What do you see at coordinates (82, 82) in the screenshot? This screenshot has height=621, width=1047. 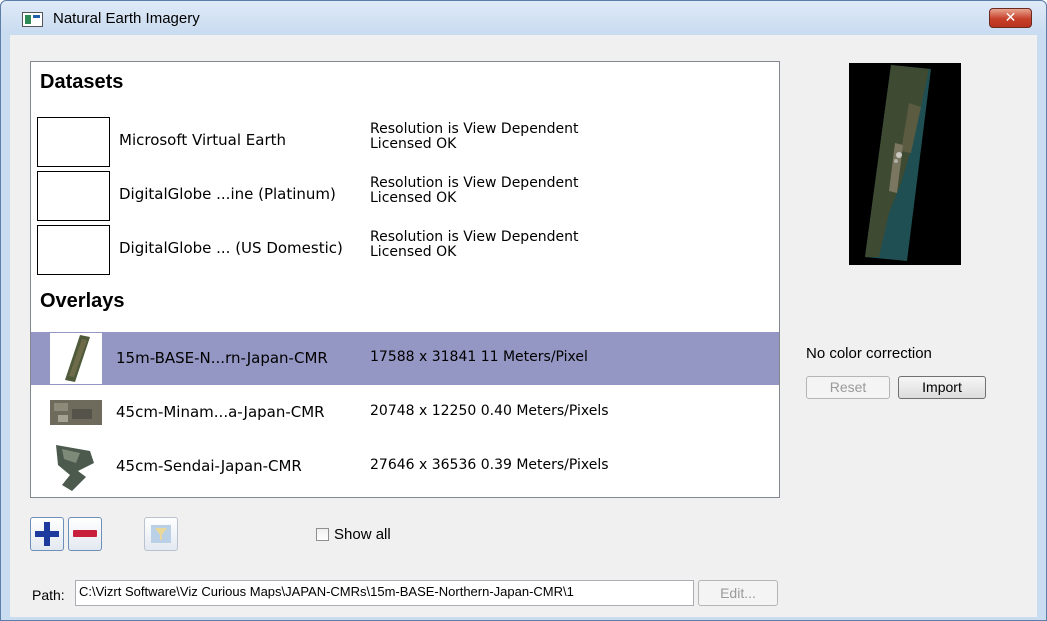 I see `datasets-heading: Datasets` at bounding box center [82, 82].